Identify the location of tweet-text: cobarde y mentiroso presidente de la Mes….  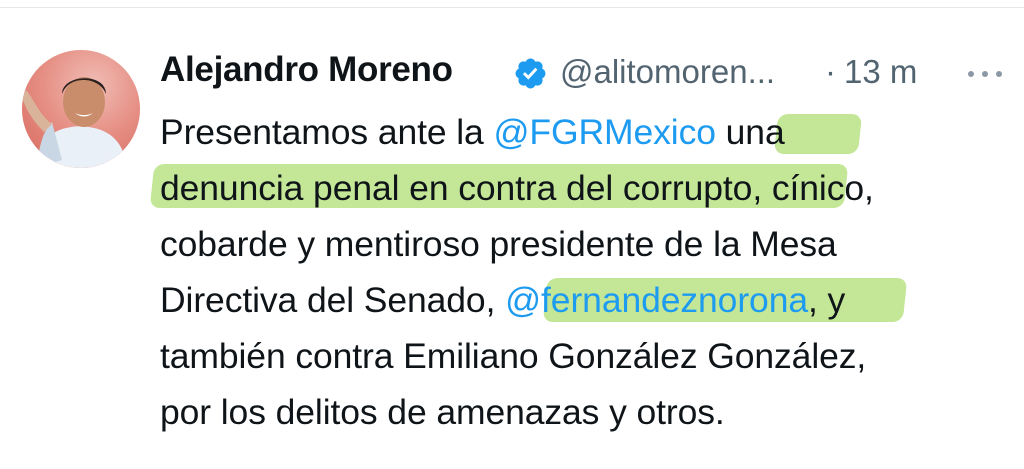
(498, 244).